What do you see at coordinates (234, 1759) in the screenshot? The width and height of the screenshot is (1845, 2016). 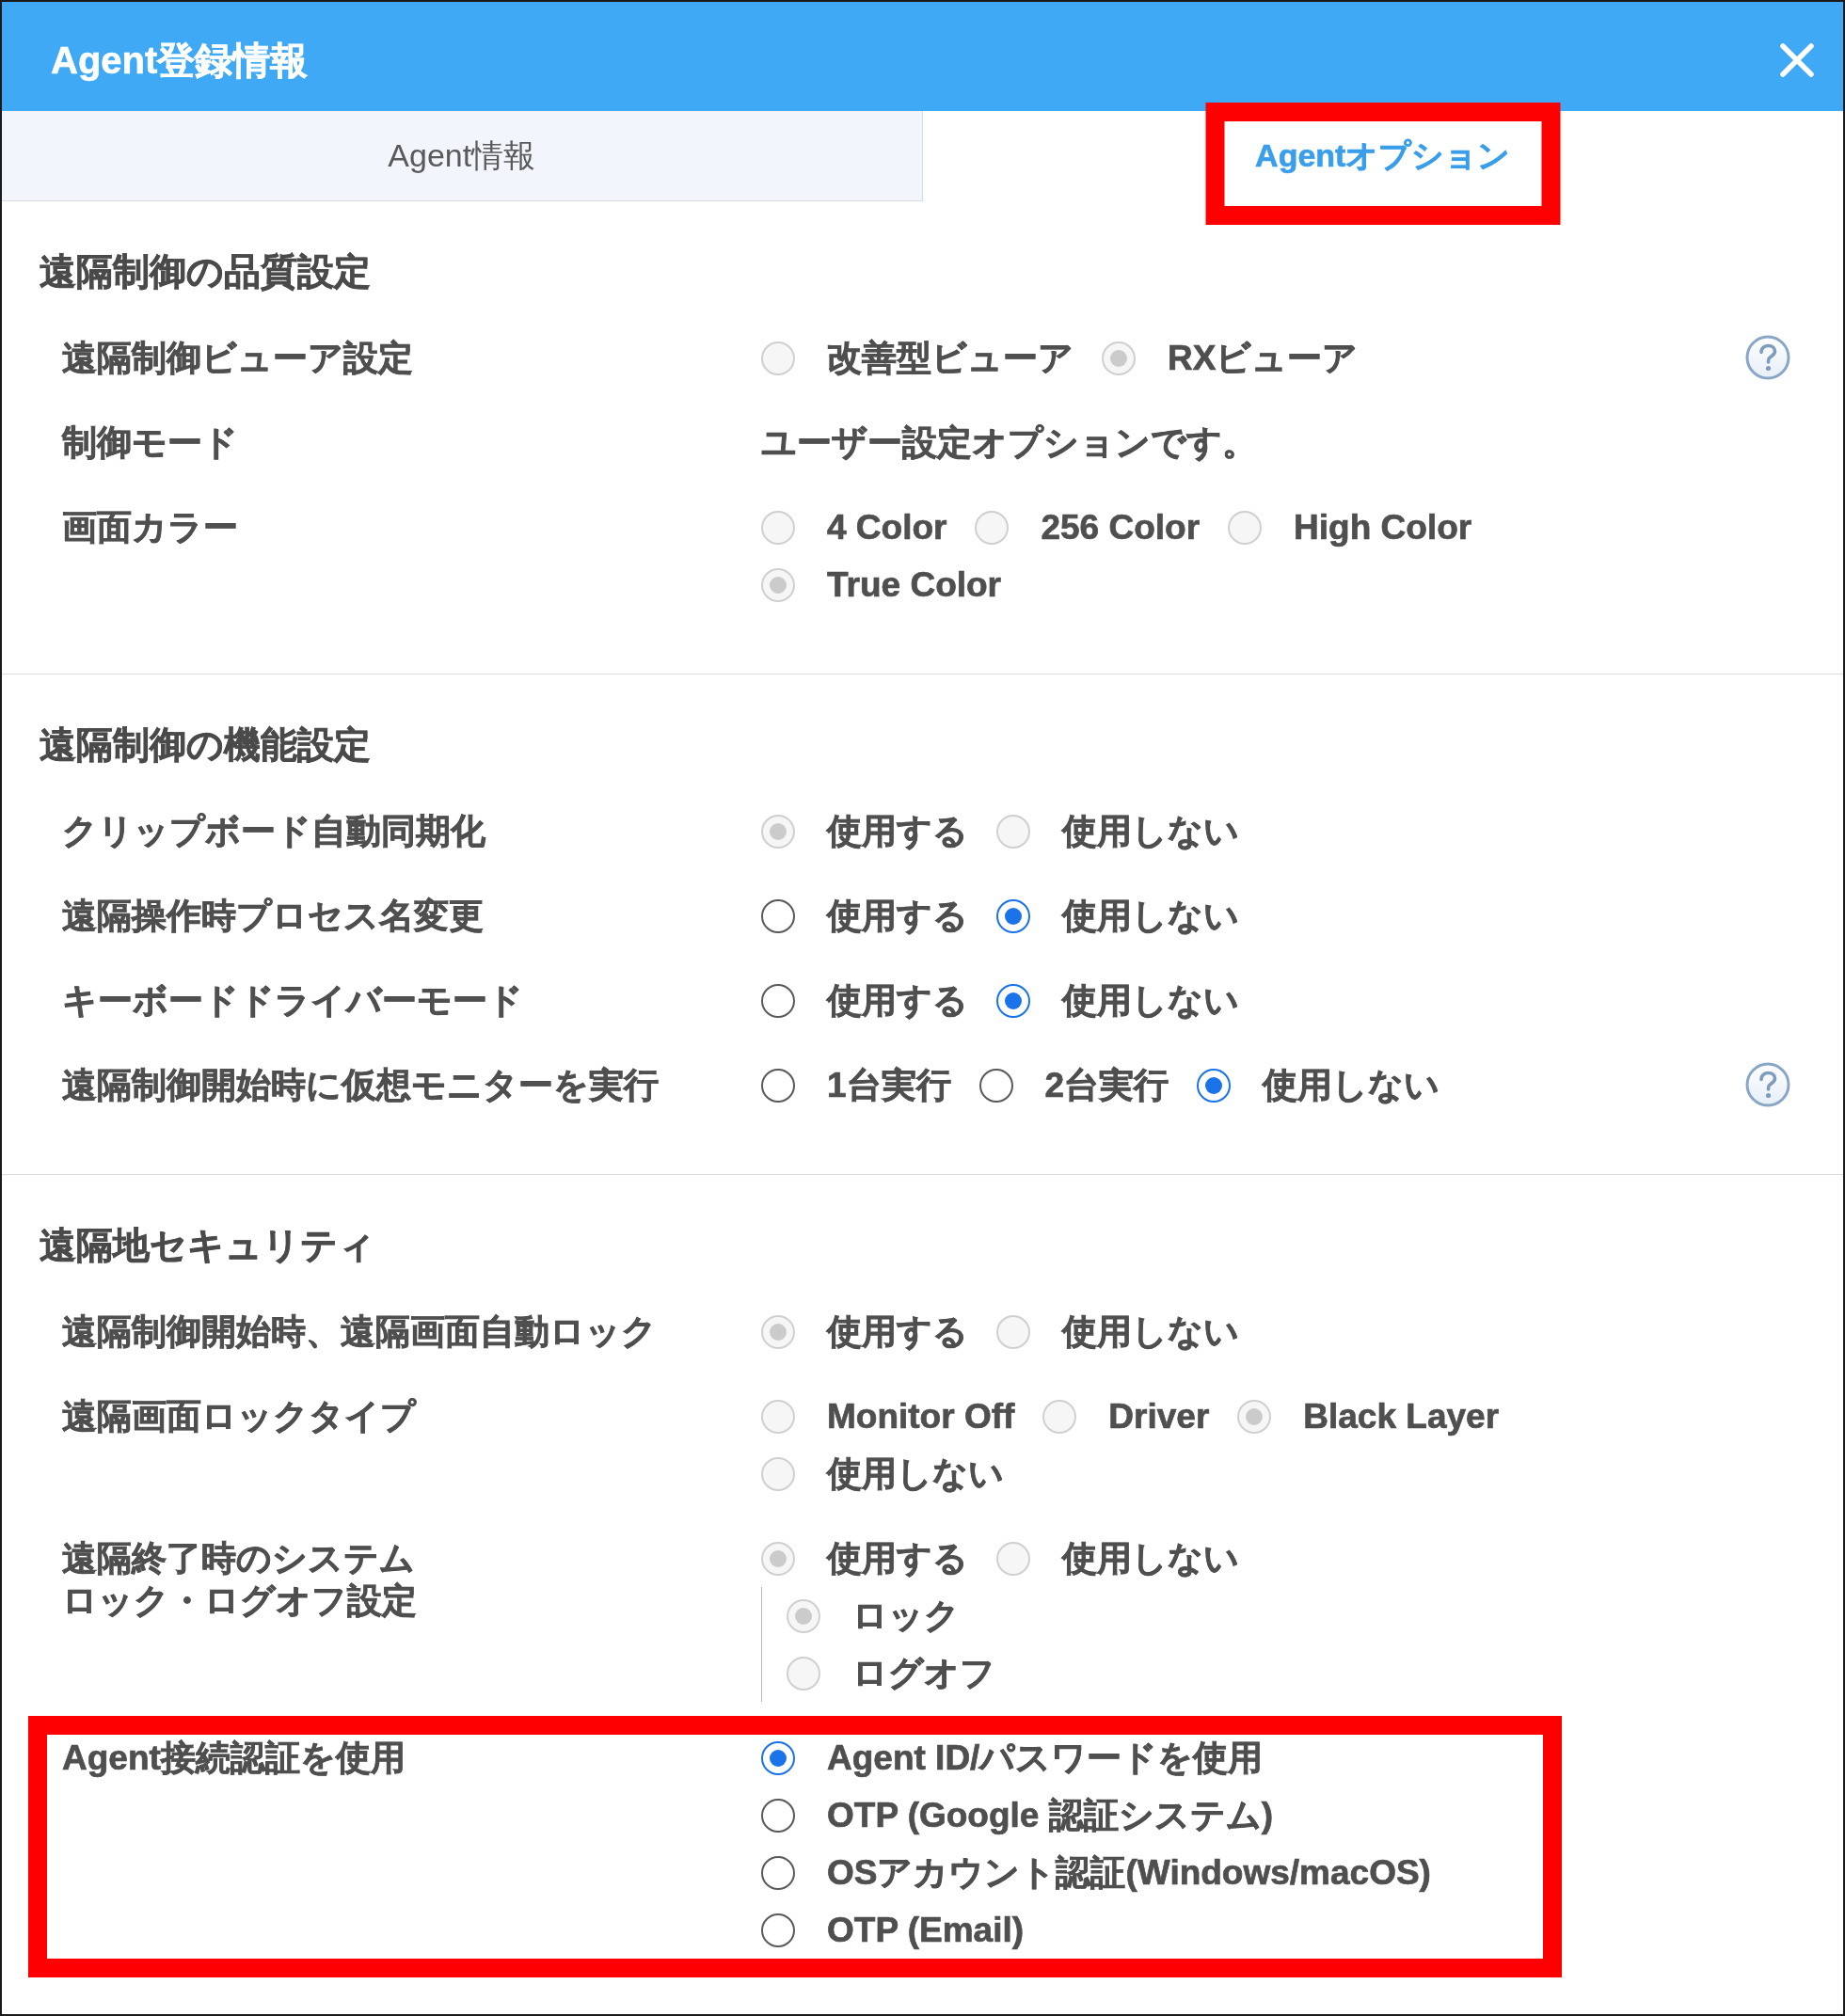 I see `setting-label: Agent接続認証を使用` at bounding box center [234, 1759].